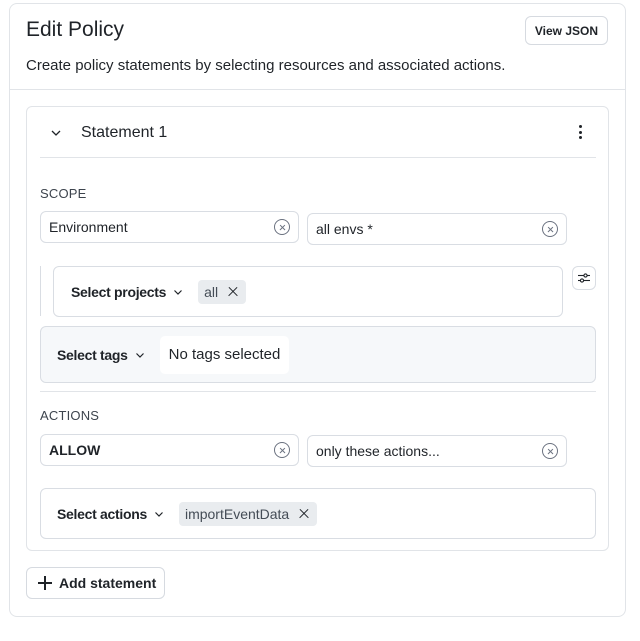 The height and width of the screenshot is (641, 640). I want to click on sliders-icon, so click(584, 278).